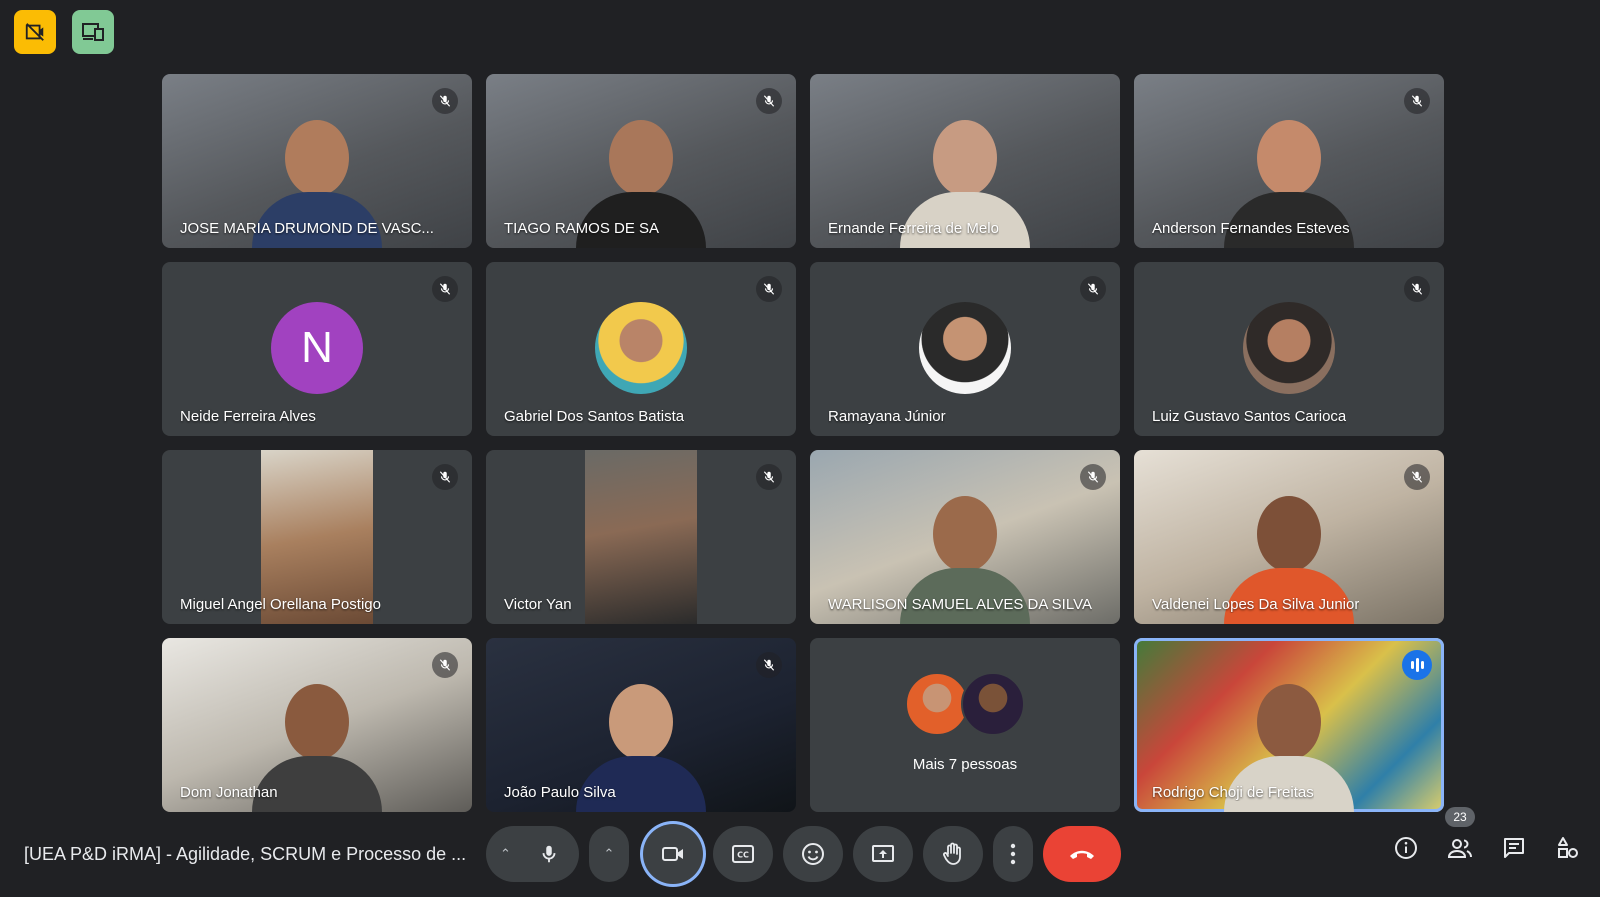  What do you see at coordinates (317, 537) in the screenshot?
I see `participant-tile: Miguel Angel Orellana Postigo` at bounding box center [317, 537].